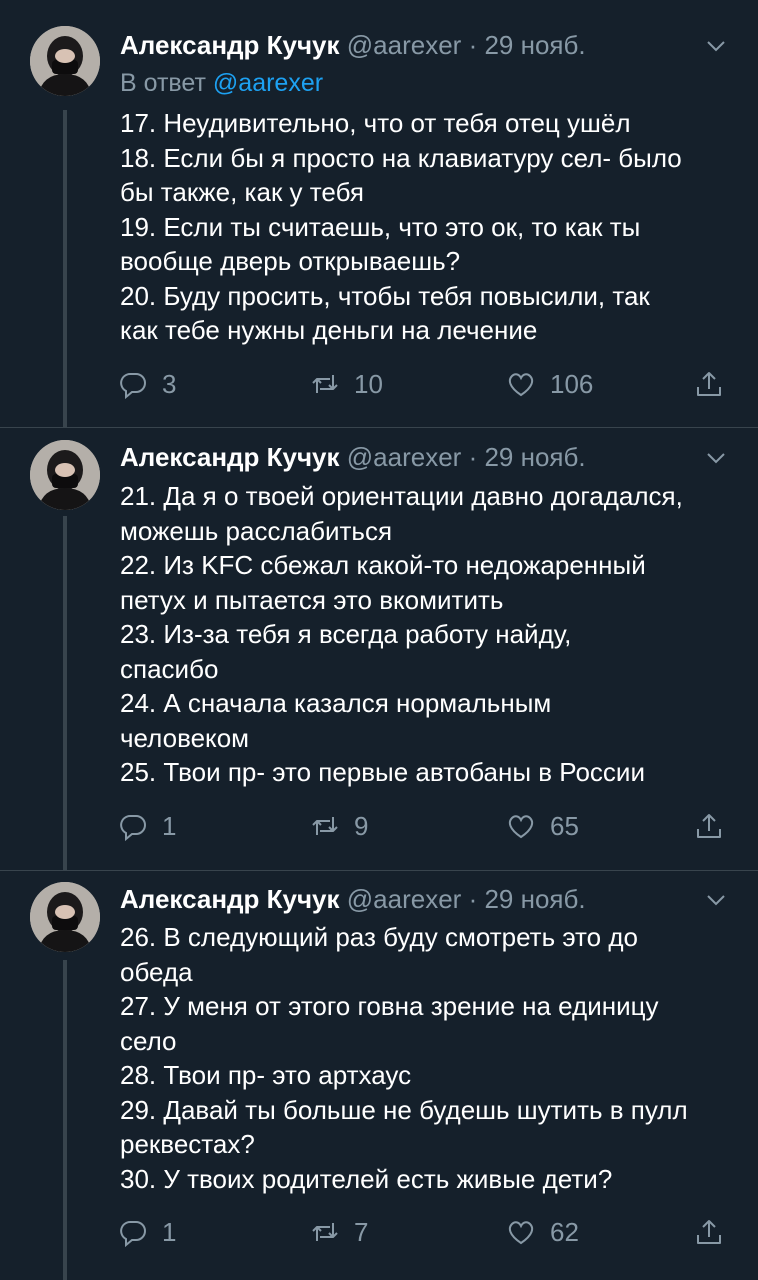 Image resolution: width=758 pixels, height=1280 pixels. I want to click on tweet-text-line: село, so click(148, 1040).